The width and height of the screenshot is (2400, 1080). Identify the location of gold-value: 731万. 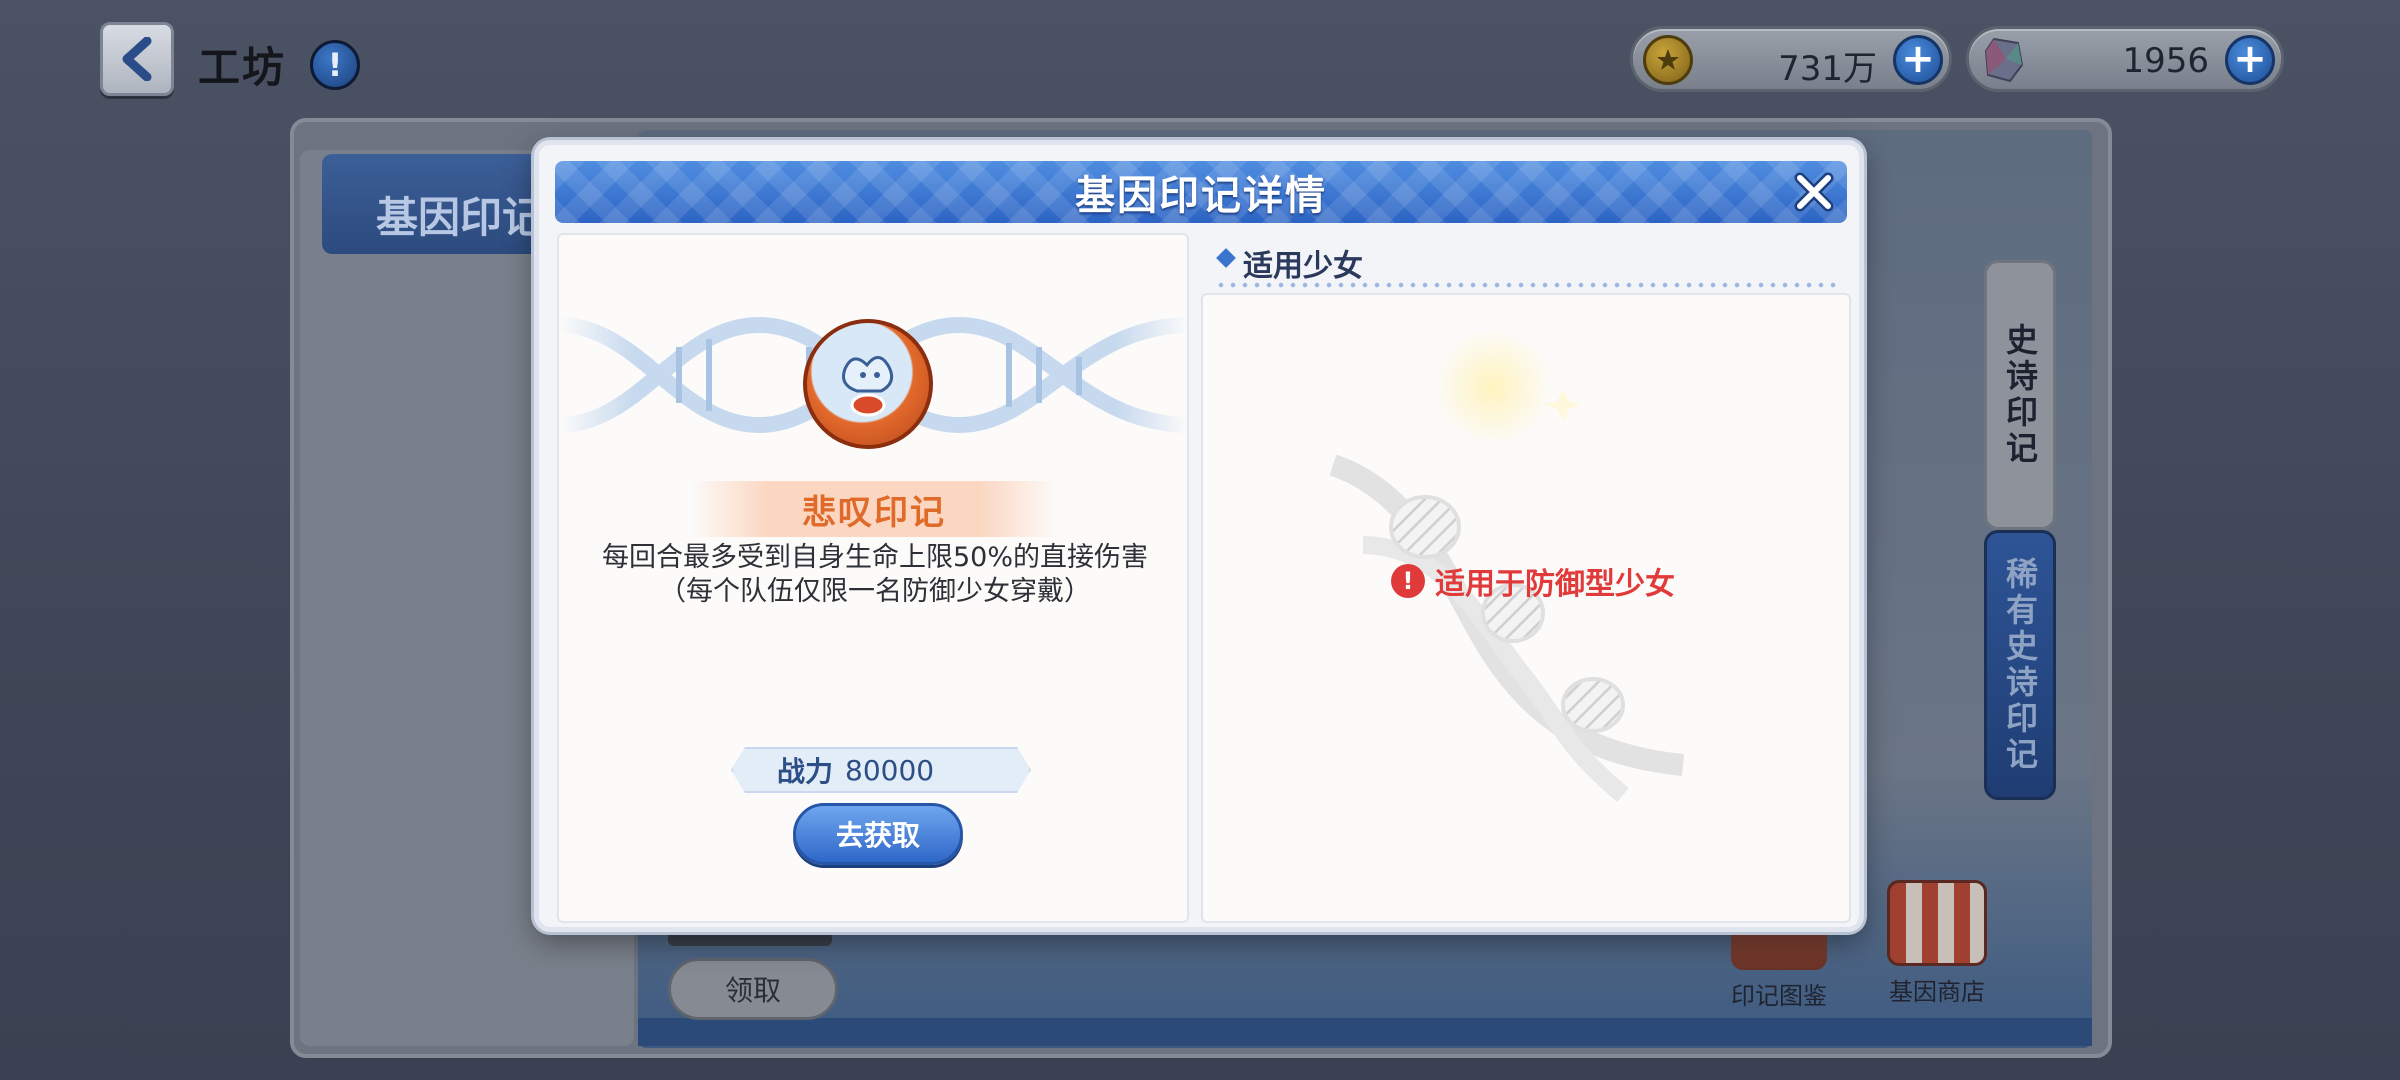
(1827, 69).